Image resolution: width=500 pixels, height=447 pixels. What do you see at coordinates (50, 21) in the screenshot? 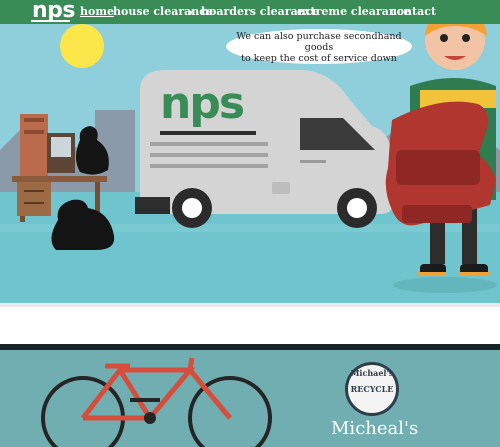
I see `logo-underline` at bounding box center [50, 21].